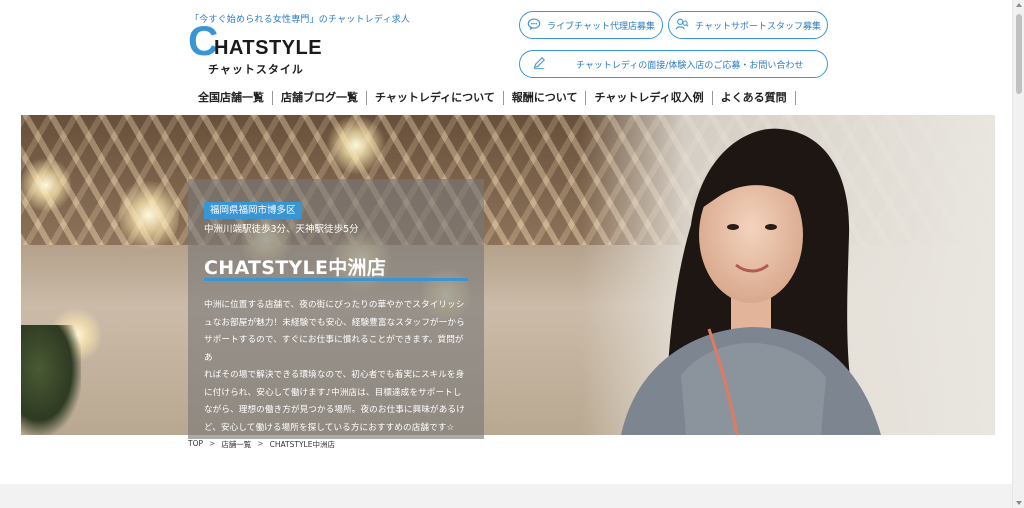 The height and width of the screenshot is (508, 1024). Describe the element at coordinates (1019, 5) in the screenshot. I see `scroll-up-arrow-icon` at that location.